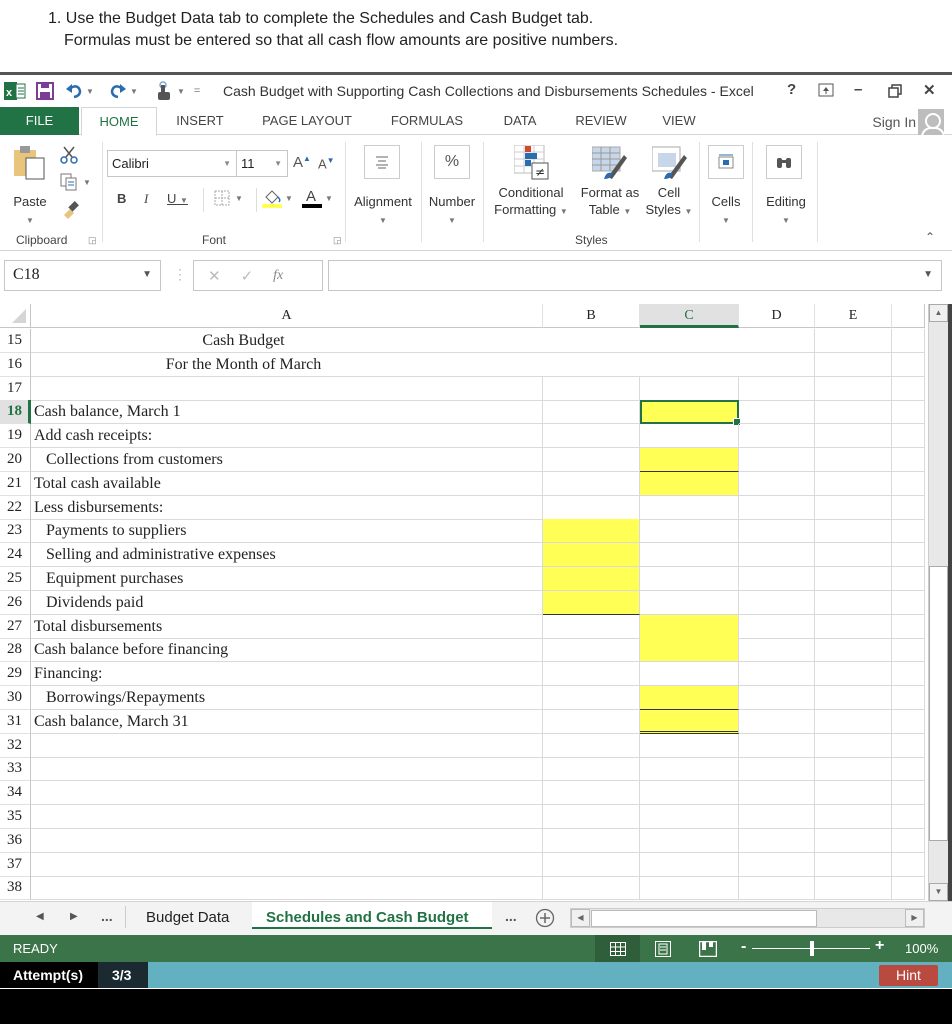 The height and width of the screenshot is (1024, 952). I want to click on zoom-out-button: -, so click(743, 947).